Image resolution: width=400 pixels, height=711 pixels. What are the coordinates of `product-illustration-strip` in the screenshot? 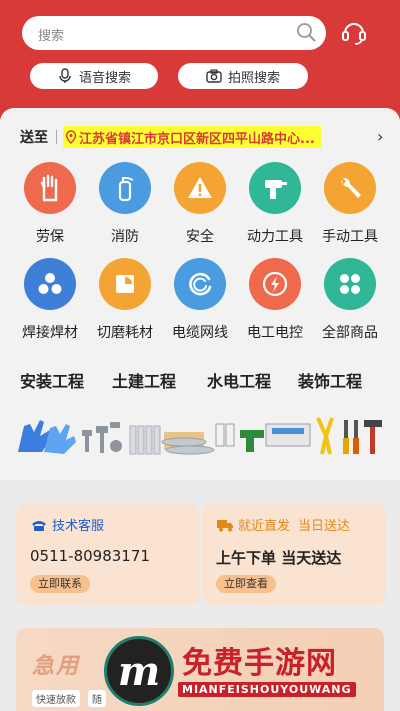 It's located at (200, 435).